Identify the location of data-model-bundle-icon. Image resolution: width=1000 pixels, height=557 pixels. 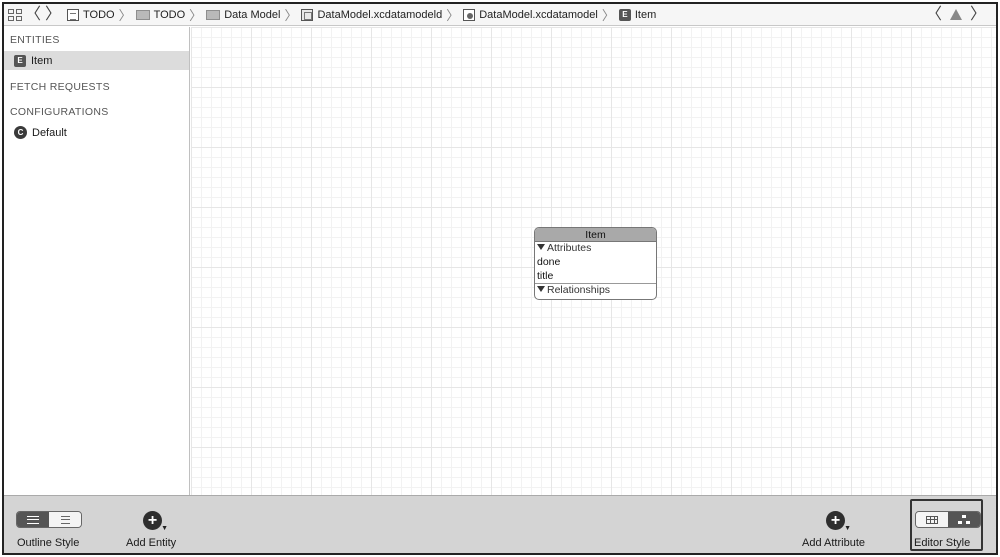
(307, 14).